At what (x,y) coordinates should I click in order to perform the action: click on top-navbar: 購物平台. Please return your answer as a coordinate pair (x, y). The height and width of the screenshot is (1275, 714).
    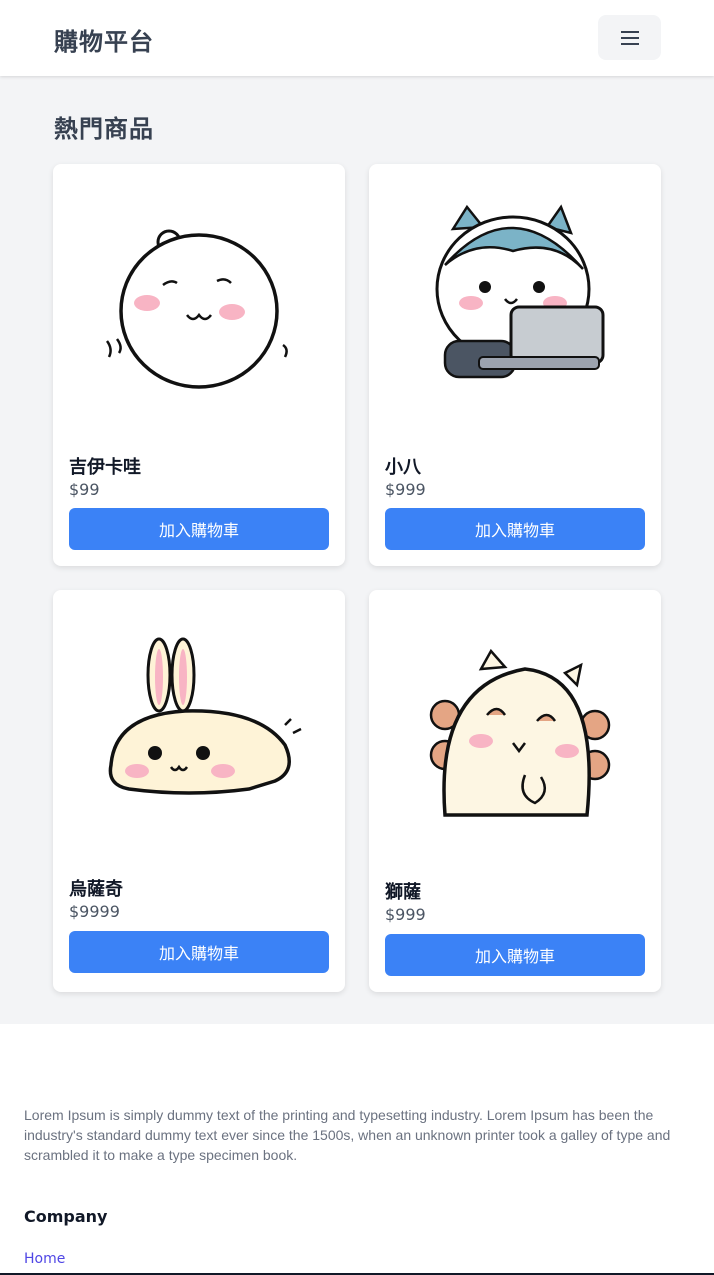
    Looking at the image, I should click on (357, 38).